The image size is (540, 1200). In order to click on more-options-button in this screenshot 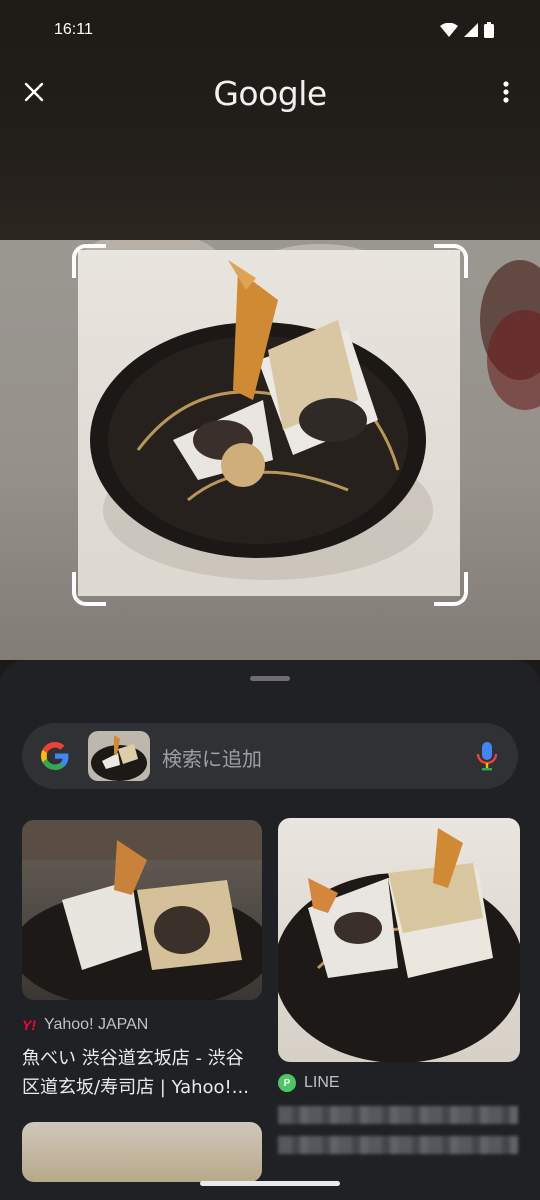, I will do `click(506, 92)`.